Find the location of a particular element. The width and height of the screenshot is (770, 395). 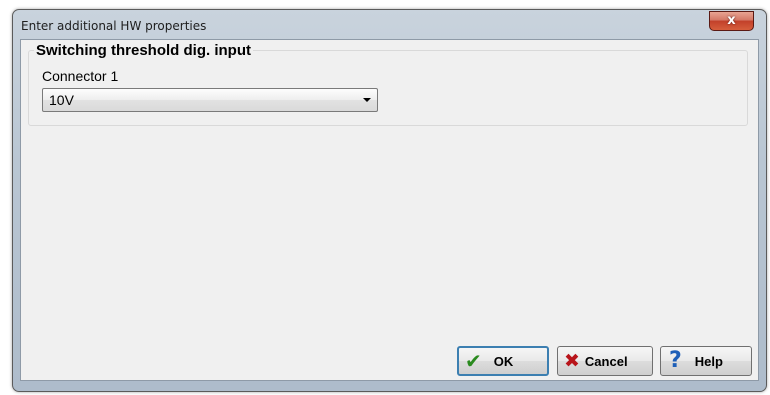

help-button: ? Help is located at coordinates (706, 361).